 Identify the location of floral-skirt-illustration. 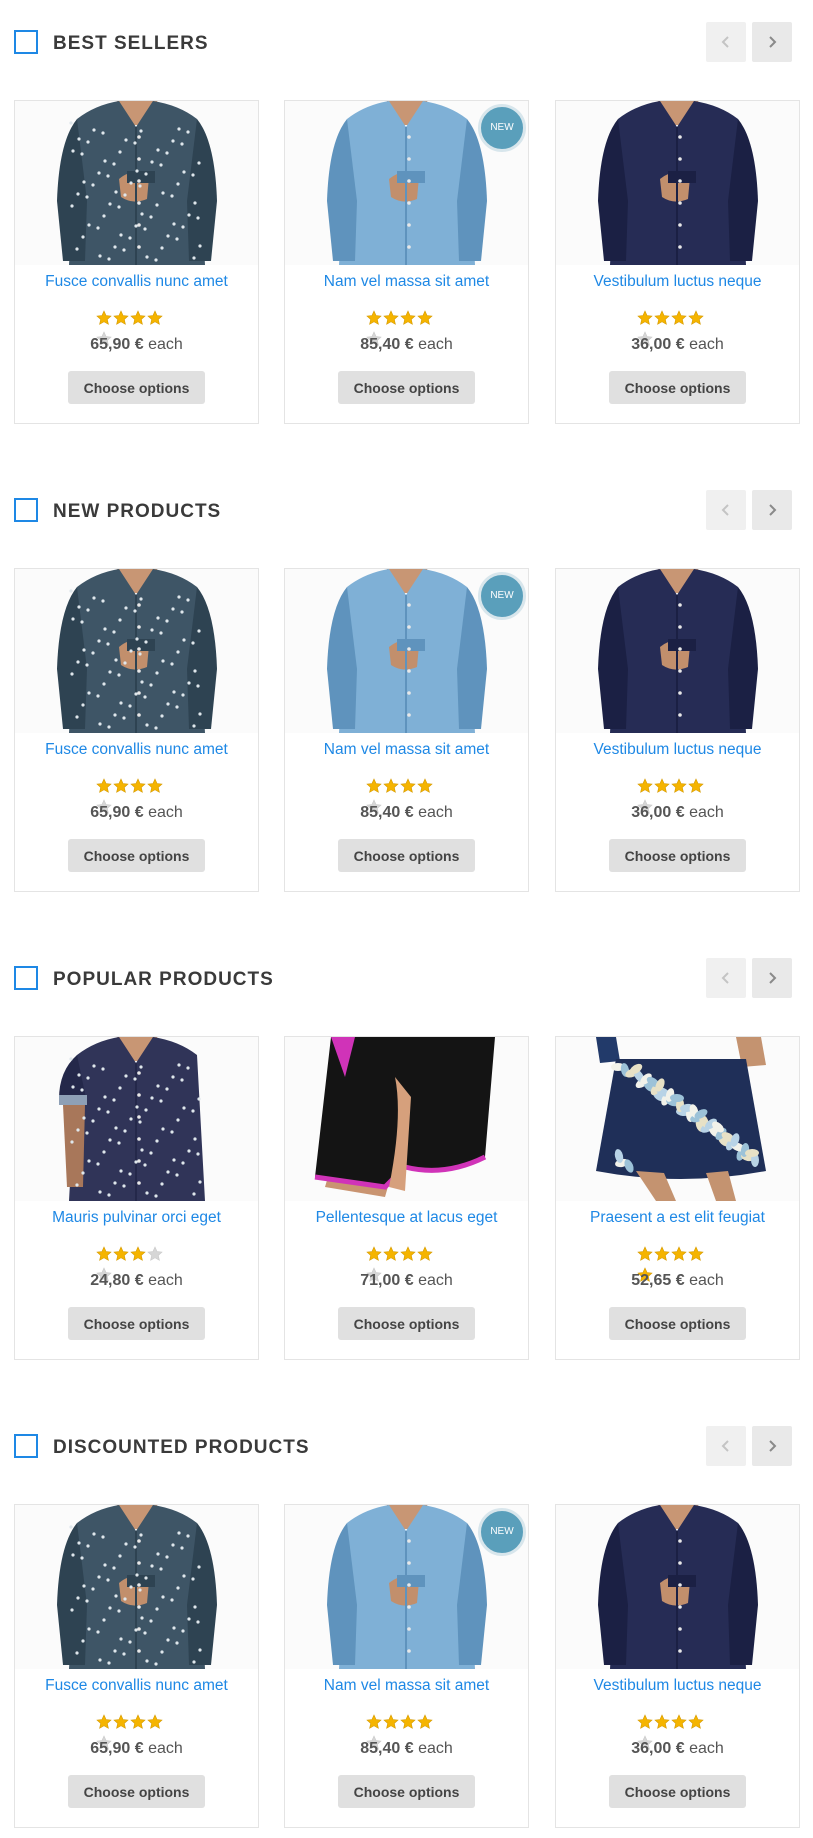
(677, 1119).